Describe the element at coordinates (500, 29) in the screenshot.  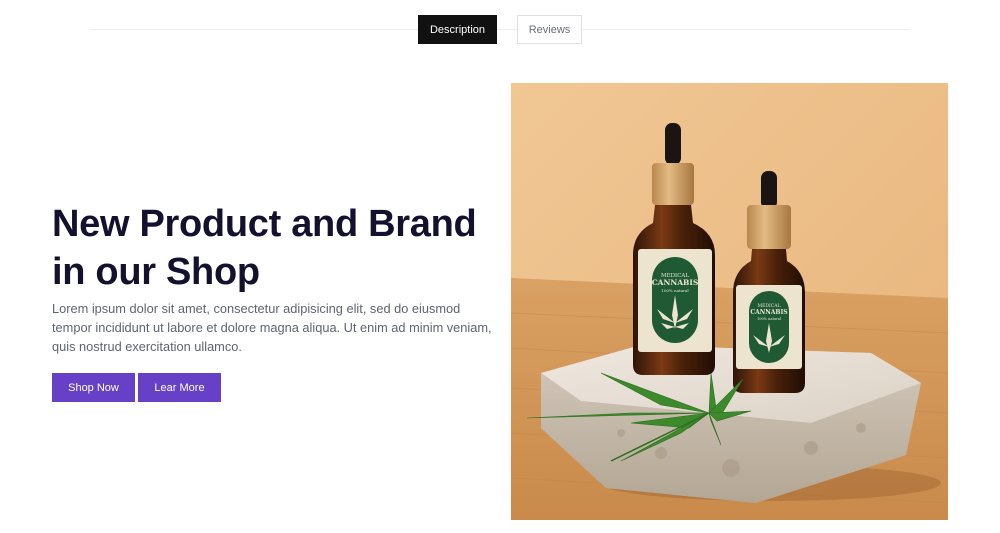
I see `tabs-divider` at that location.